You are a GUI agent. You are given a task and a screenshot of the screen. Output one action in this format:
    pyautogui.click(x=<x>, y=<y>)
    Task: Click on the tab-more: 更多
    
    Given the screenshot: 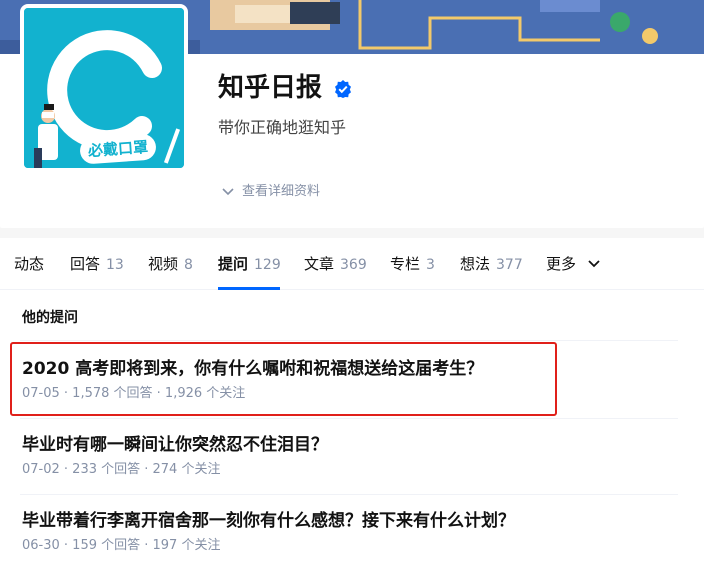 What is the action you would take?
    pyautogui.click(x=576, y=264)
    